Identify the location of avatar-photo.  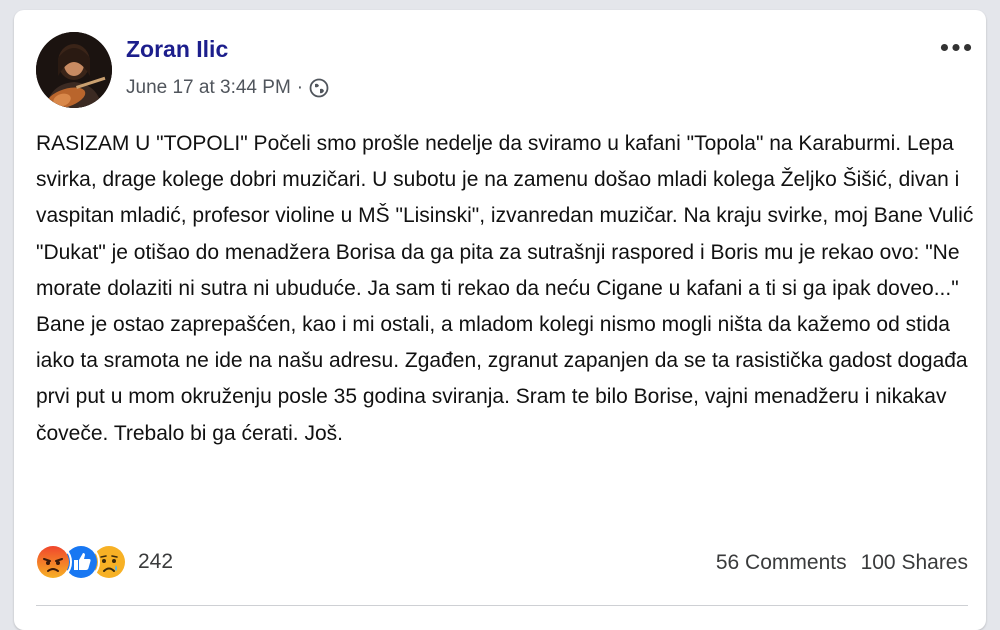
(74, 70).